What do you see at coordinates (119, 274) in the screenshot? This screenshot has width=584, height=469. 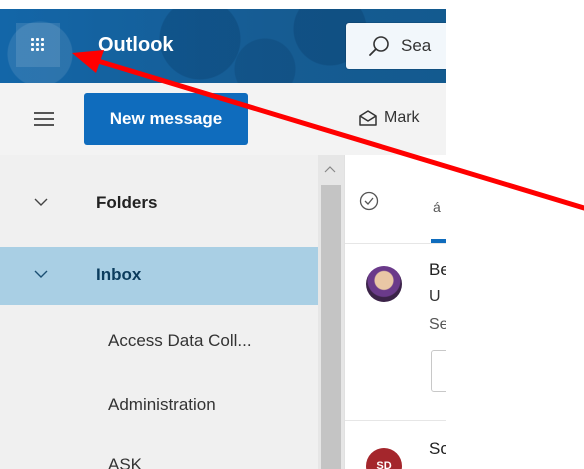 I see `inbox-label: Inbox` at bounding box center [119, 274].